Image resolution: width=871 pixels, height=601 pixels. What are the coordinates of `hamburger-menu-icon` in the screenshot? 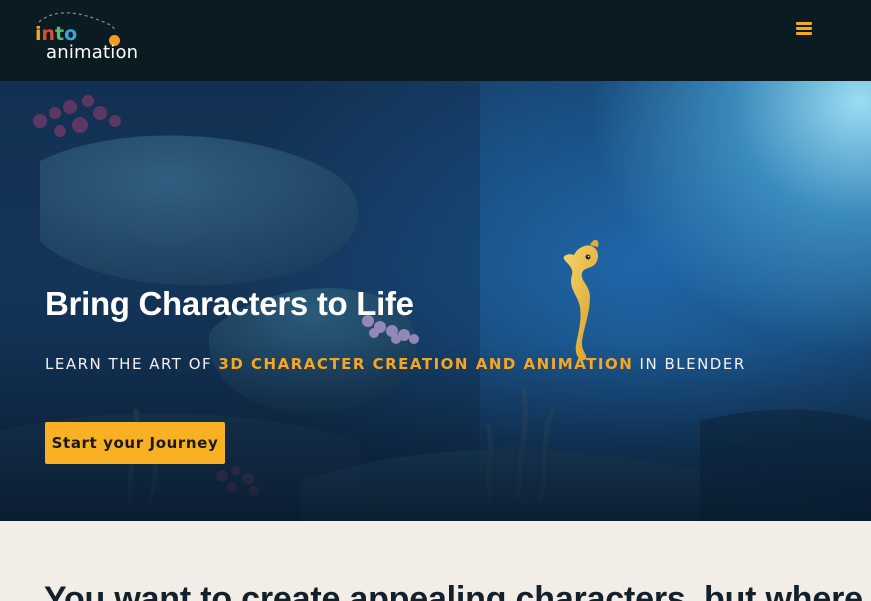 It's located at (804, 28).